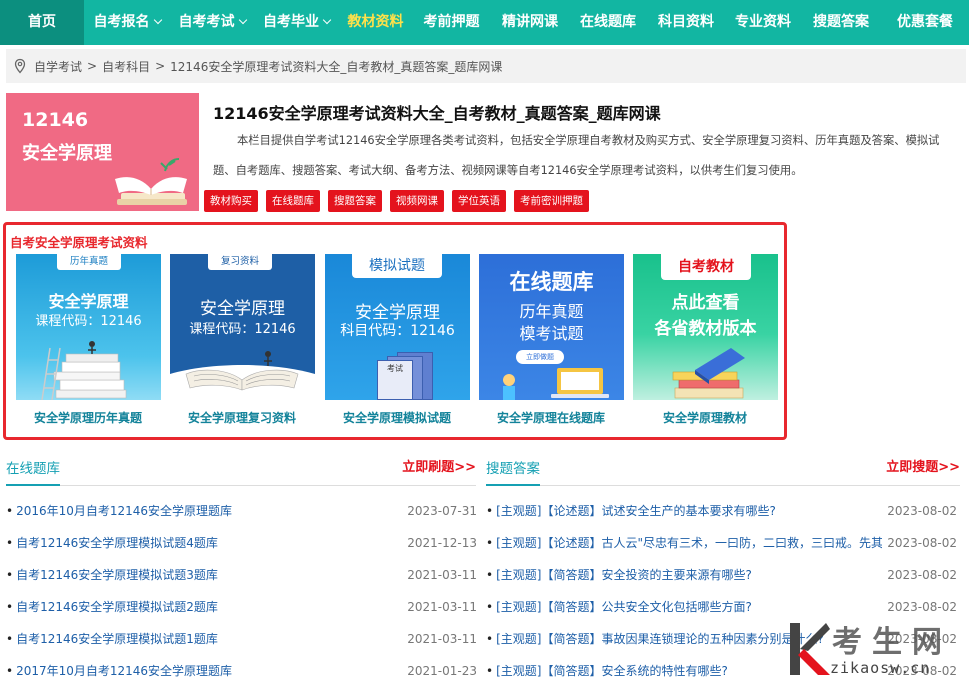  I want to click on nav-search-answers: 搜题答案, so click(841, 22).